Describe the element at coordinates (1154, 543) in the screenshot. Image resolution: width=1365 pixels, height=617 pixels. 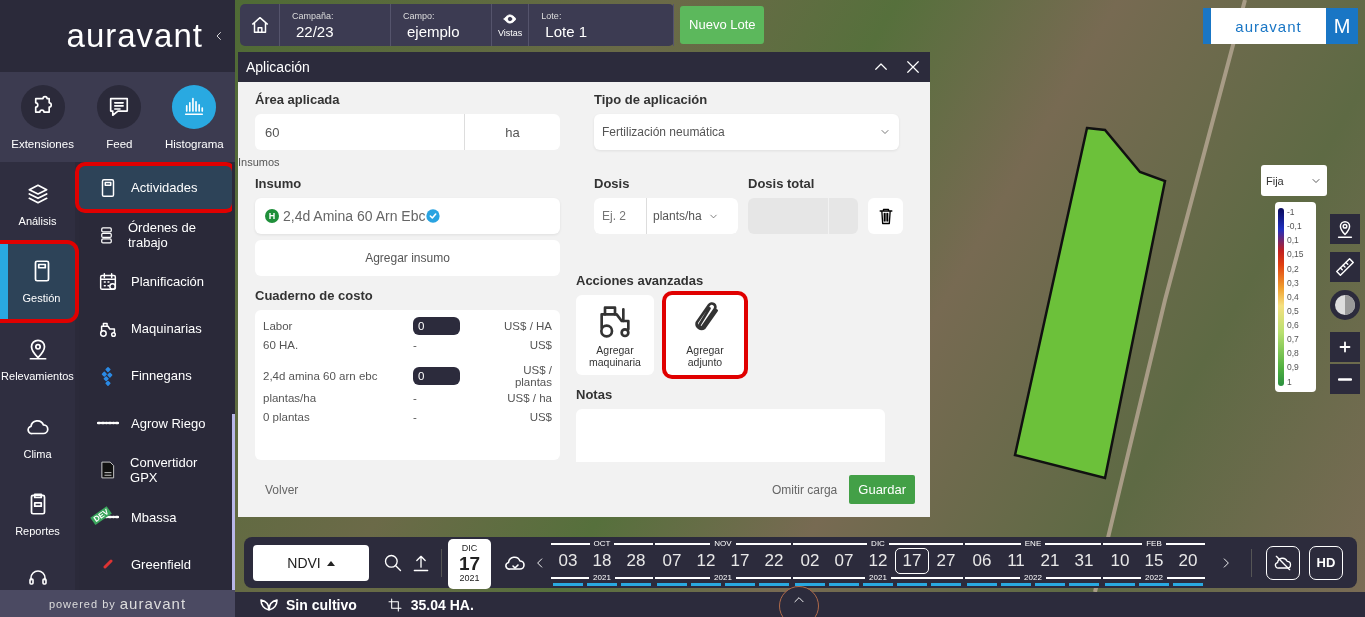
I see `month-label: FEB` at that location.